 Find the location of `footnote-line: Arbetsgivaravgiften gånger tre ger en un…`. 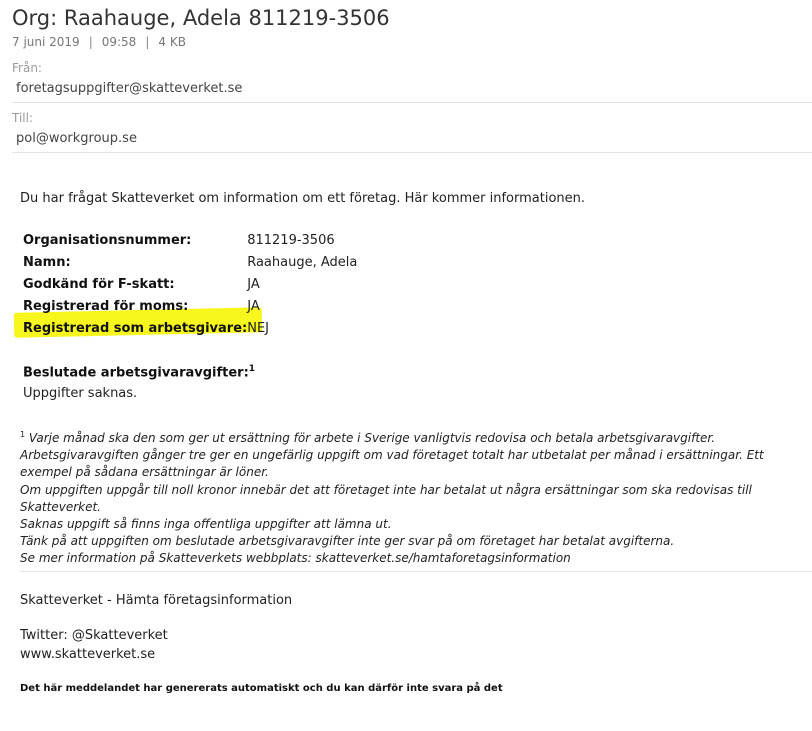

footnote-line: Arbetsgivaravgiften gånger tre ger en un… is located at coordinates (392, 464).